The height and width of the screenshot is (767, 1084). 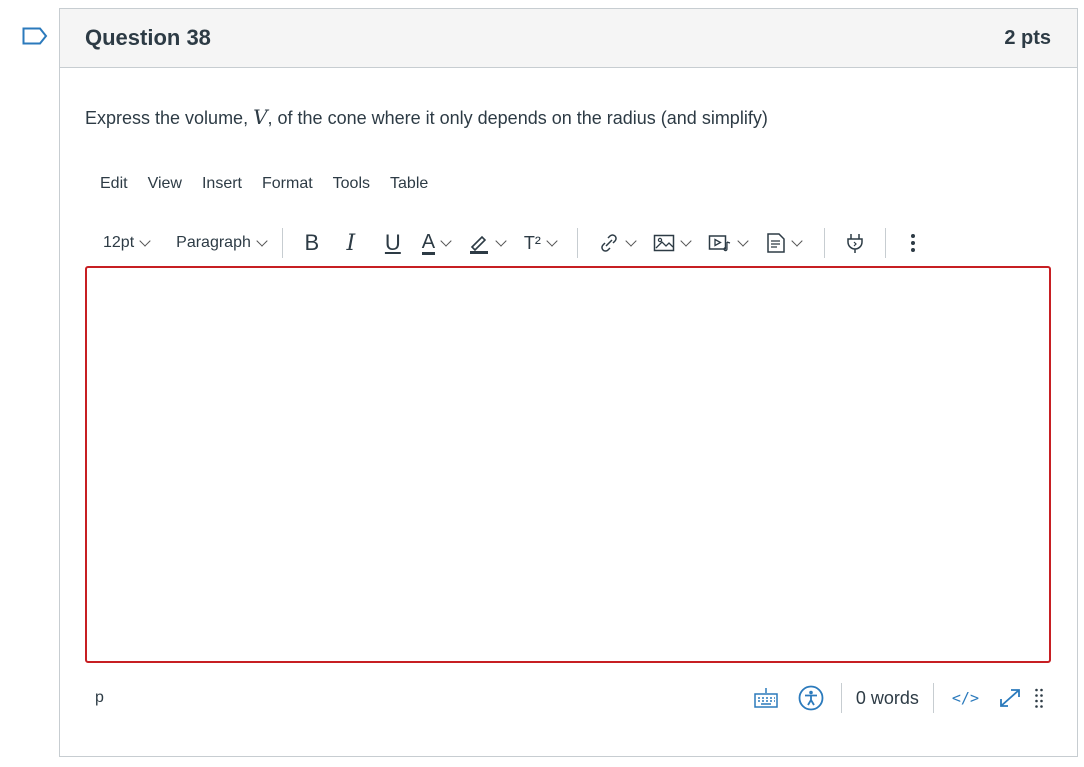 What do you see at coordinates (776, 243) in the screenshot?
I see `document-icon` at bounding box center [776, 243].